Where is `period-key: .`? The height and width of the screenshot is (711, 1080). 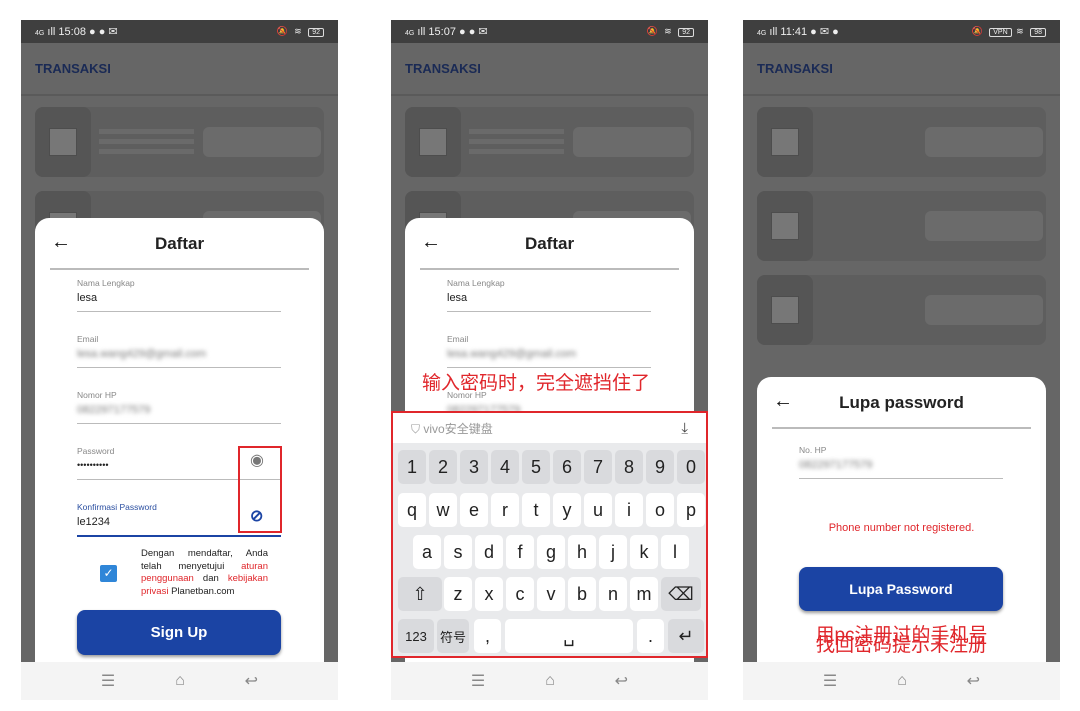 period-key: . is located at coordinates (650, 636).